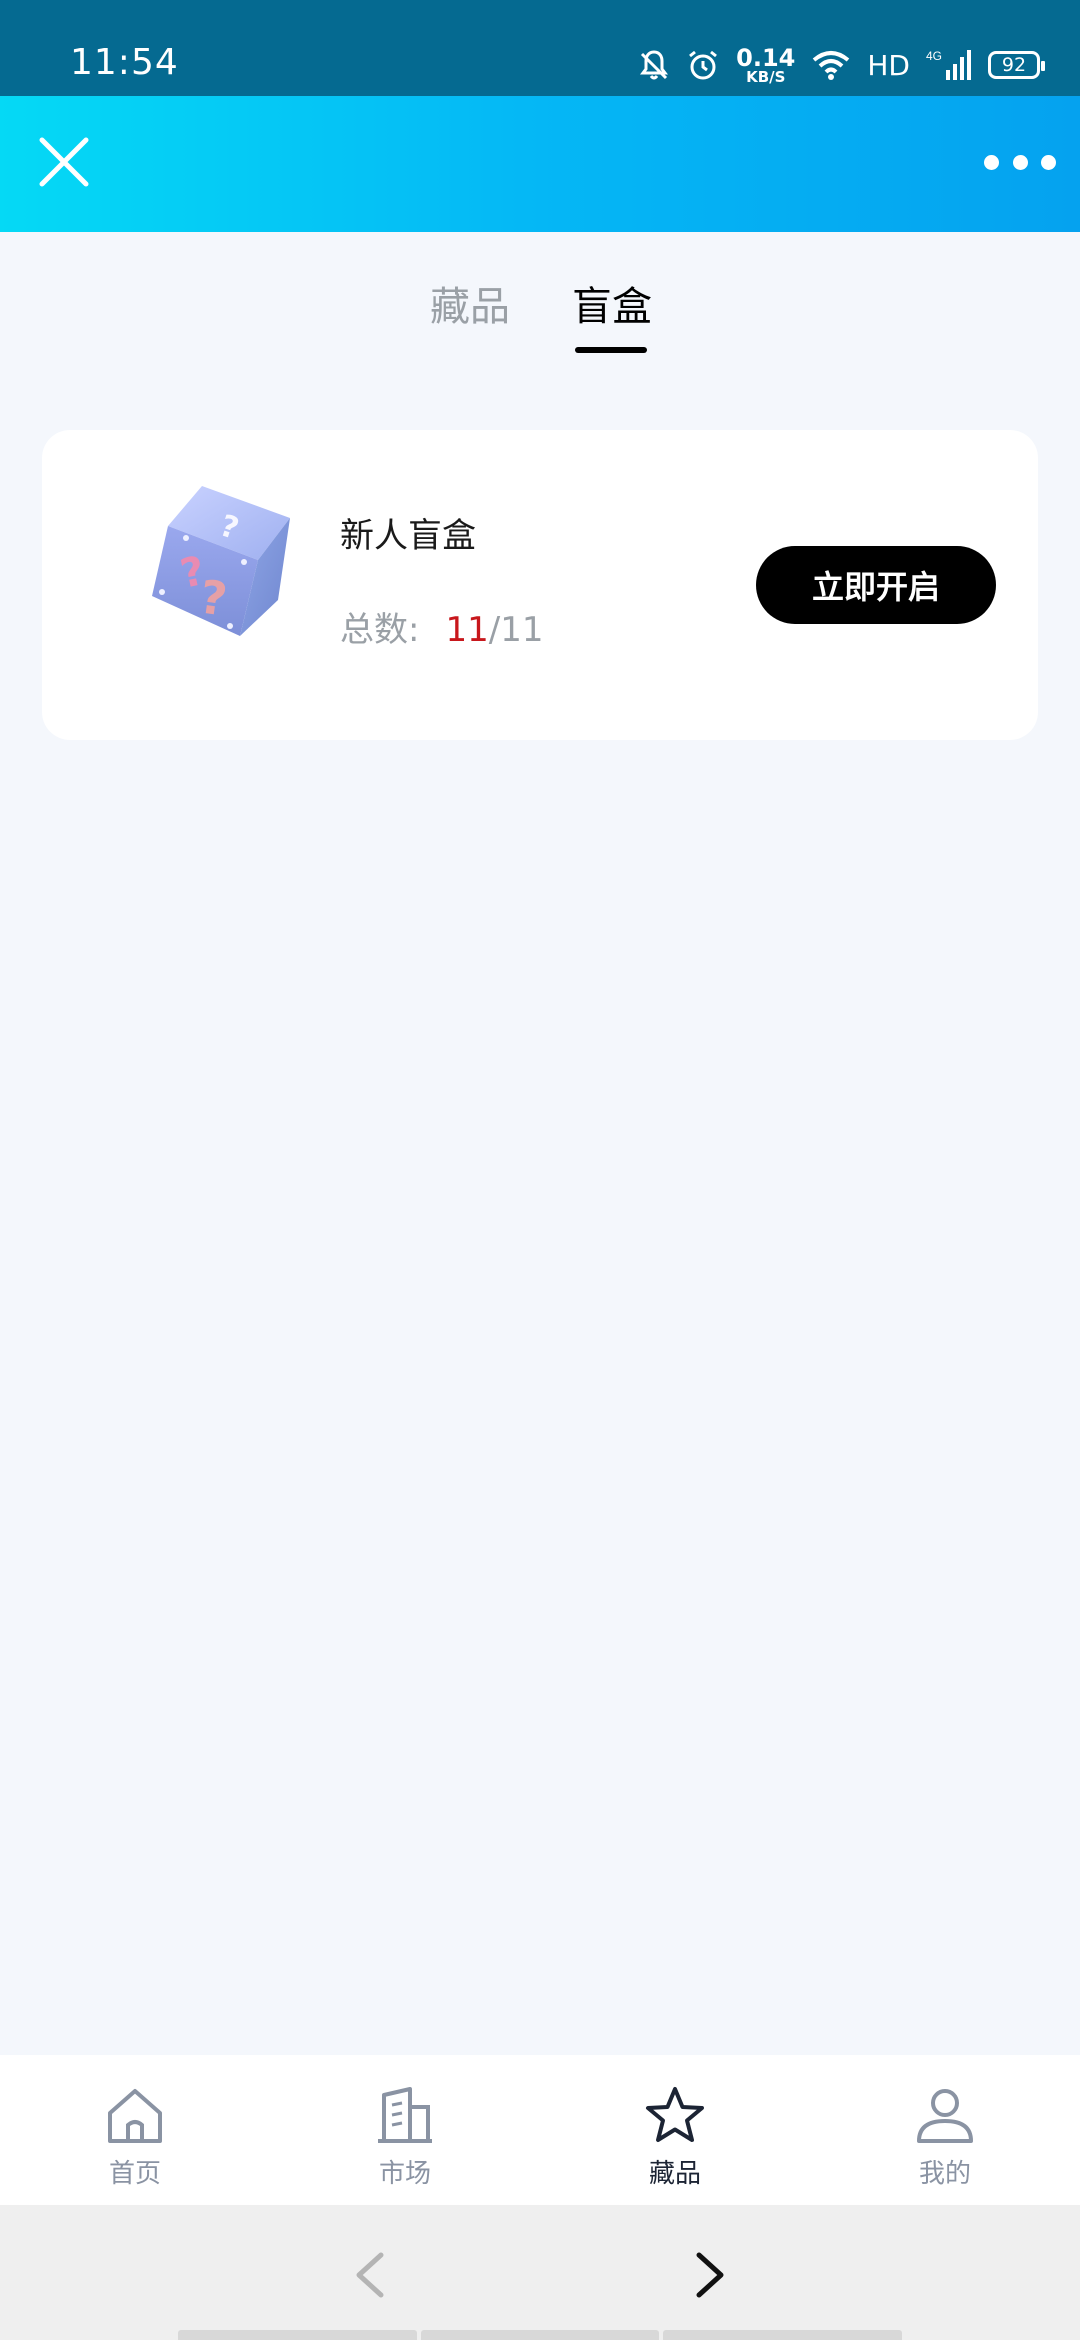 This screenshot has height=2340, width=1080. What do you see at coordinates (370, 2275) in the screenshot?
I see `back-arrow-icon` at bounding box center [370, 2275].